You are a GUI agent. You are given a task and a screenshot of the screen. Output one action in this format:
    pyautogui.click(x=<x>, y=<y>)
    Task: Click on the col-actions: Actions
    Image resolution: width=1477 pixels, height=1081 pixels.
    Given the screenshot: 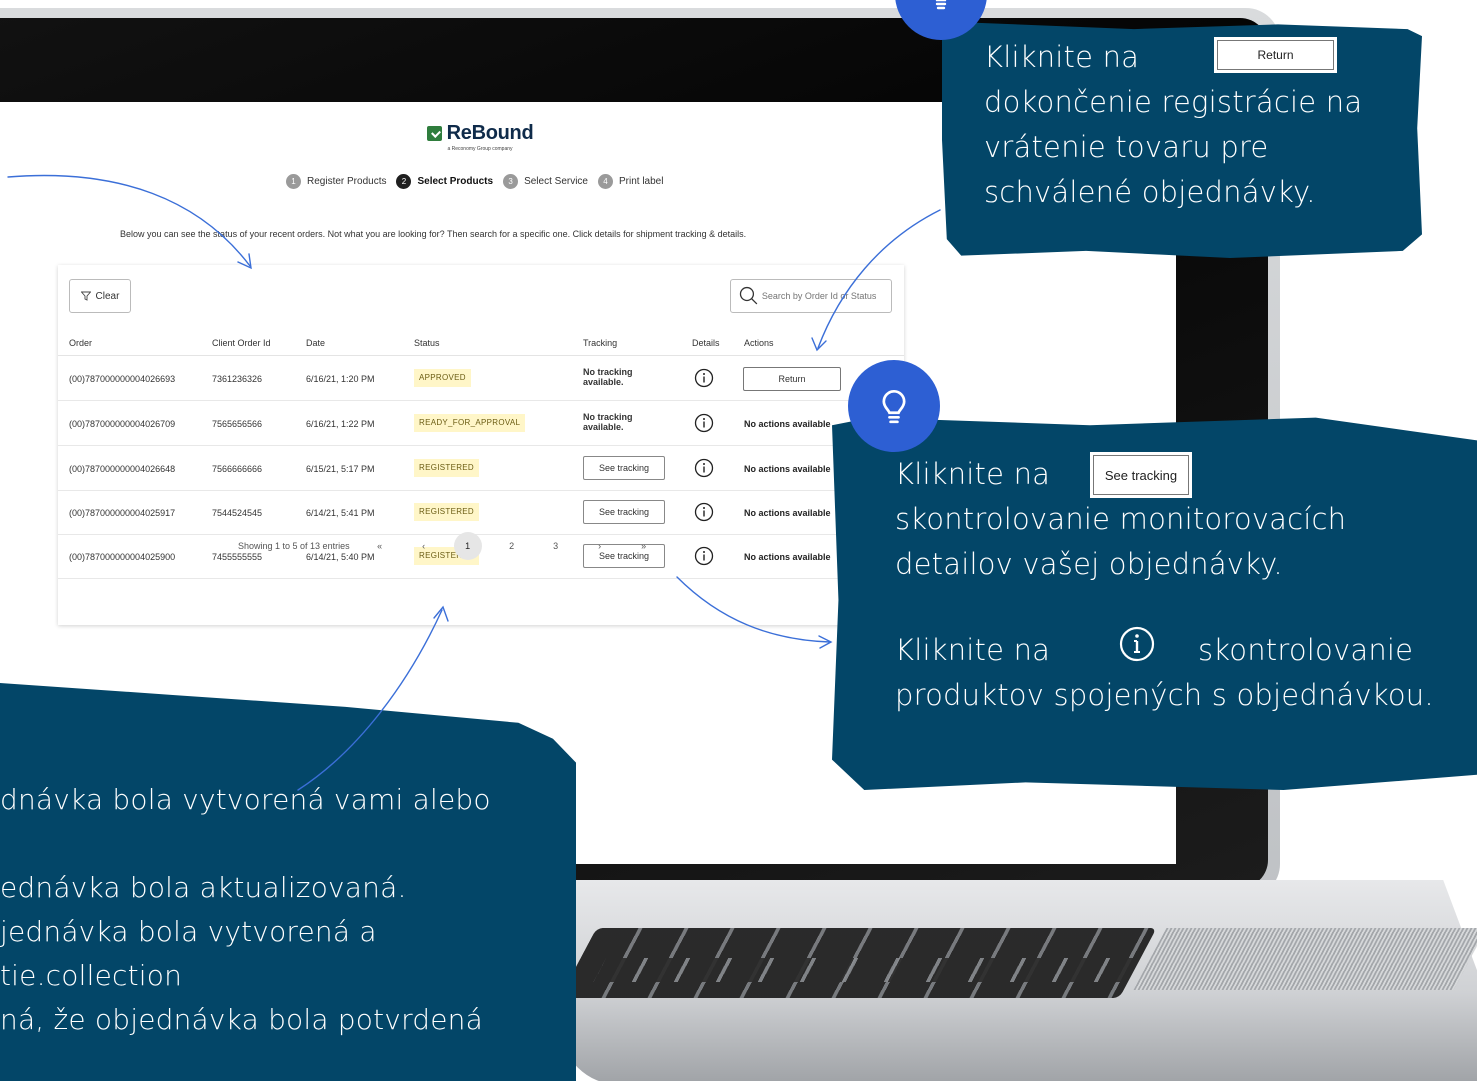 What is the action you would take?
    pyautogui.click(x=759, y=343)
    